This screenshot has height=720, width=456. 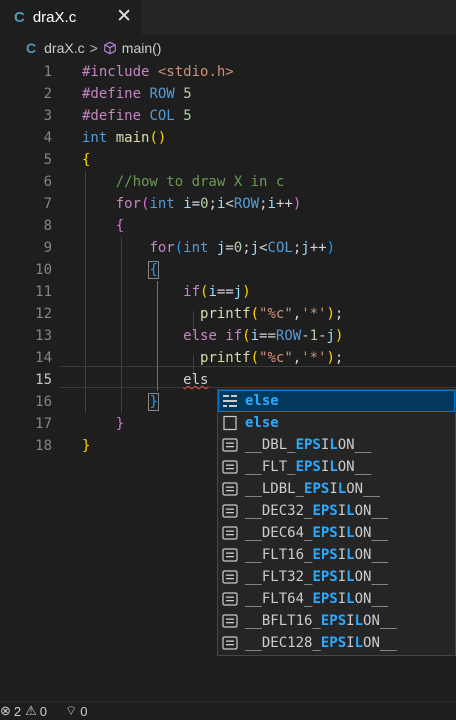 What do you see at coordinates (54, 17) in the screenshot?
I see `tab-title: draX.c` at bounding box center [54, 17].